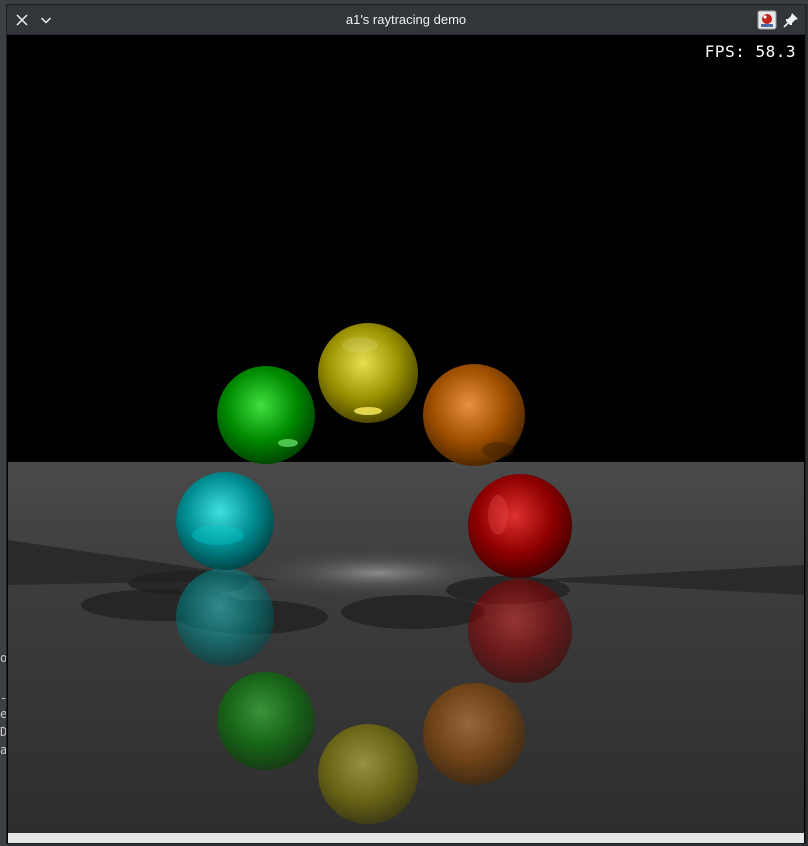  What do you see at coordinates (474, 734) in the screenshot?
I see `reflection-orange` at bounding box center [474, 734].